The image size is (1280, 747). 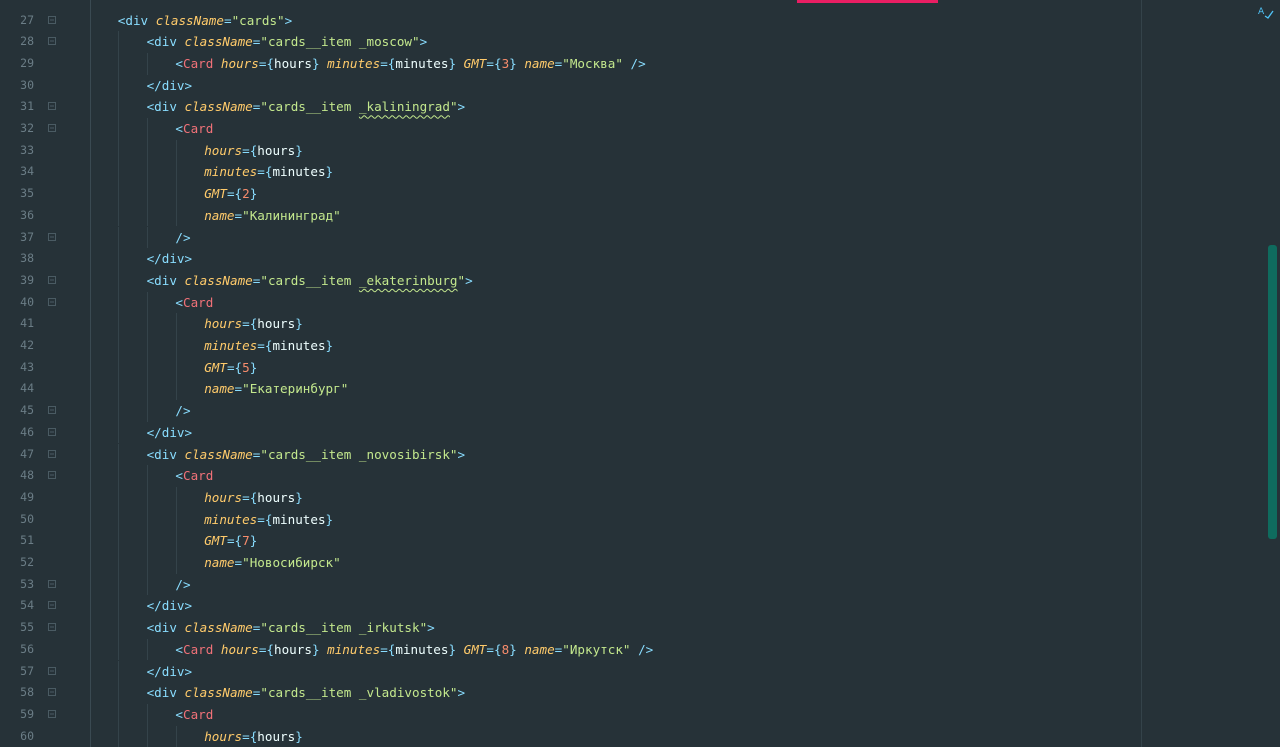 I want to click on code-line: 52 name="Новосибирск", so click(x=570, y=563).